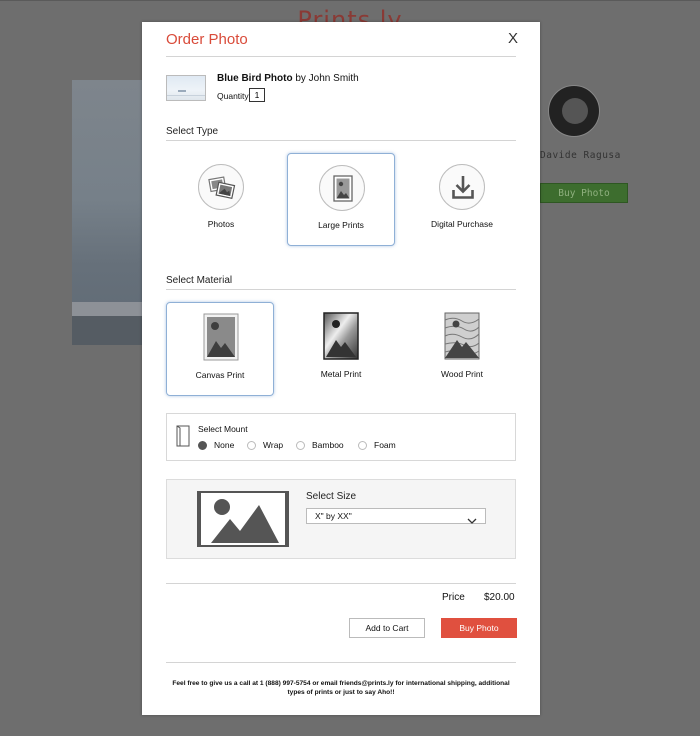  I want to click on type-label-digital-purchase: Digital Purchase, so click(462, 224).